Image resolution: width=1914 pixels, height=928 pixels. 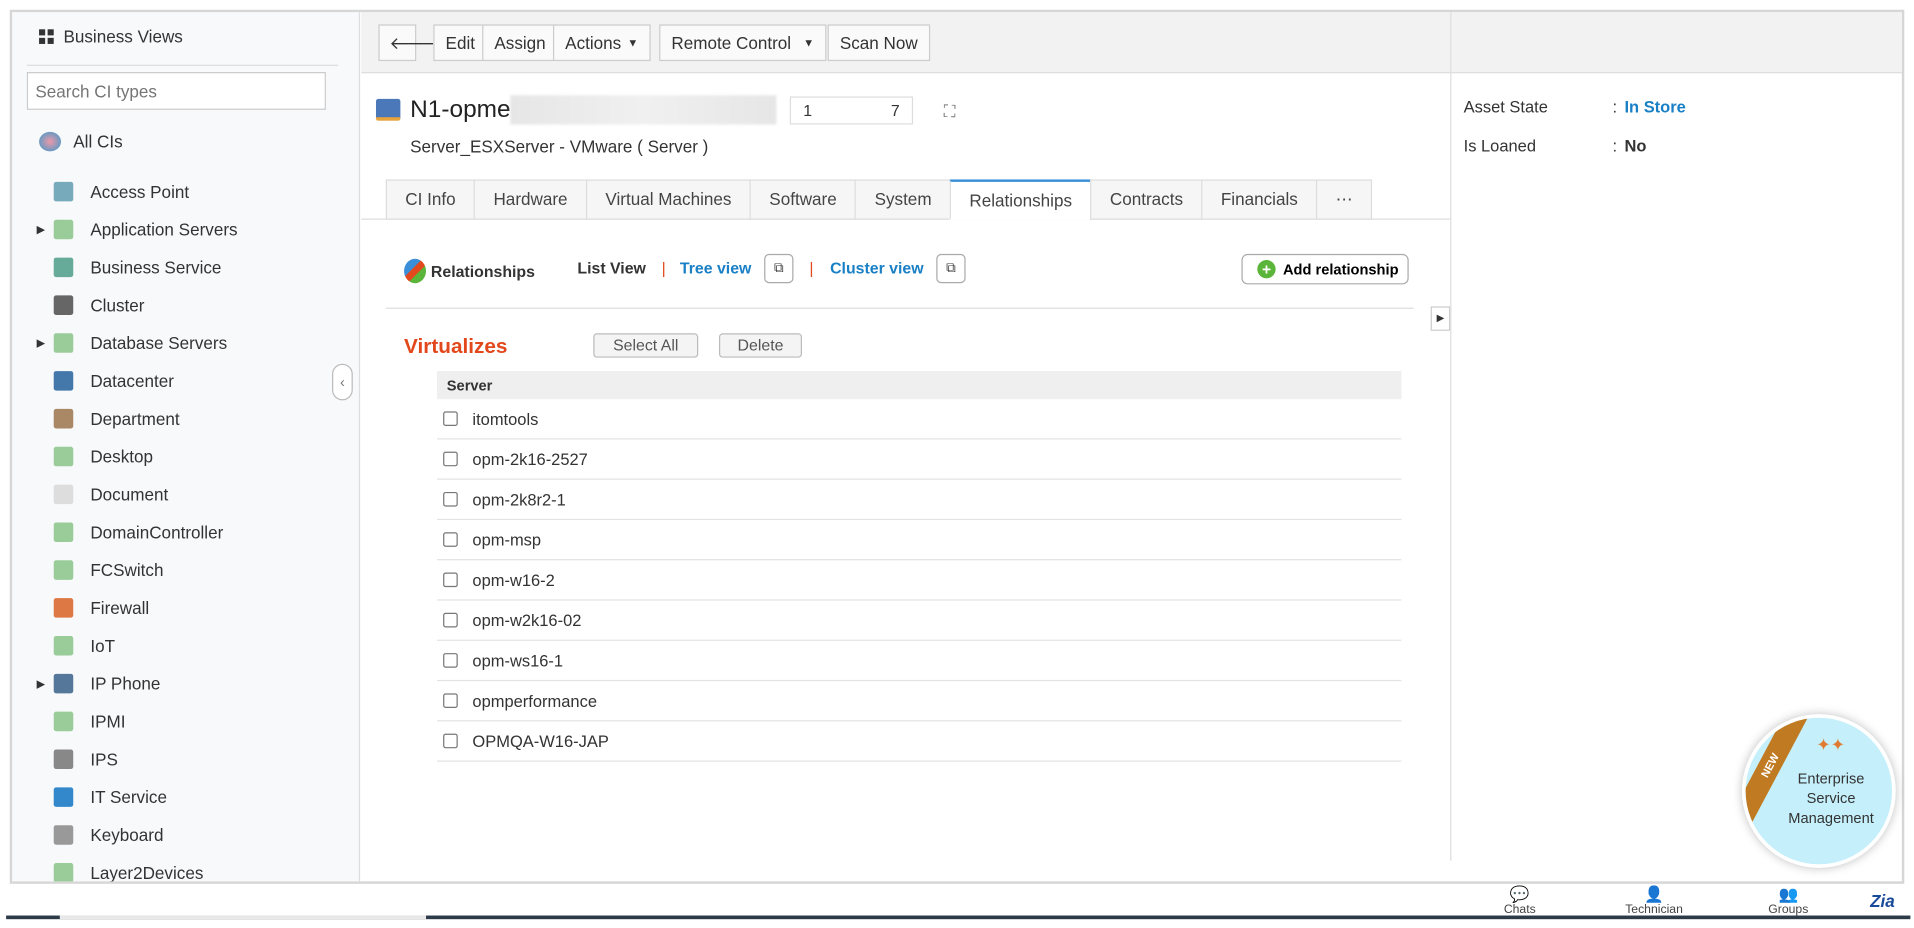 What do you see at coordinates (667, 199) in the screenshot?
I see `tab-virtual-machines: Virtual Machines` at bounding box center [667, 199].